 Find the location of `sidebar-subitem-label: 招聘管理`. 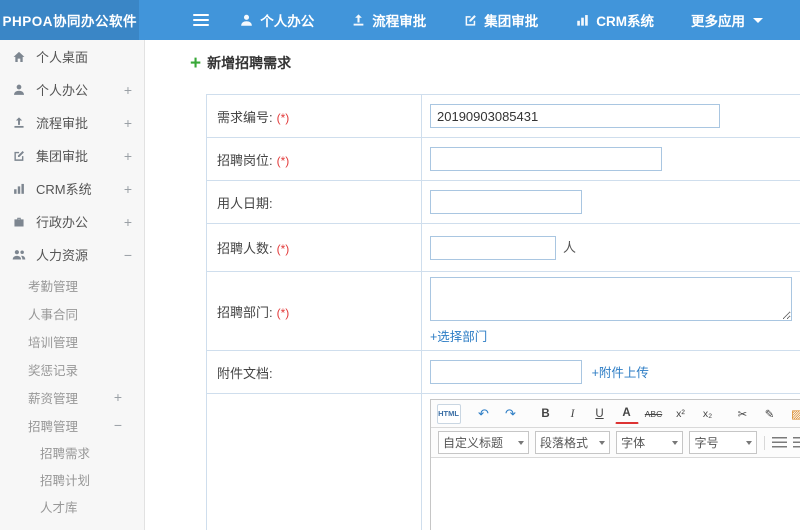

sidebar-subitem-label: 招聘管理 is located at coordinates (53, 426).